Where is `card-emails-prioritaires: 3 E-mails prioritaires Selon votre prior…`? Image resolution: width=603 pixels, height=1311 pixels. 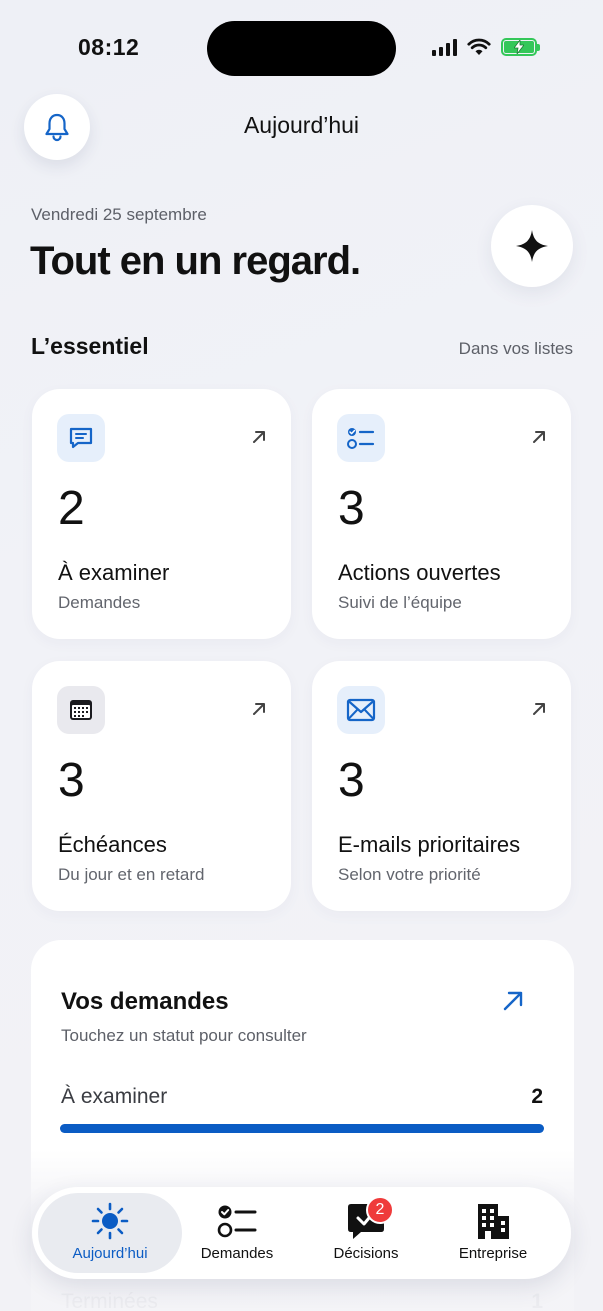 card-emails-prioritaires: 3 E-mails prioritaires Selon votre prior… is located at coordinates (441, 786).